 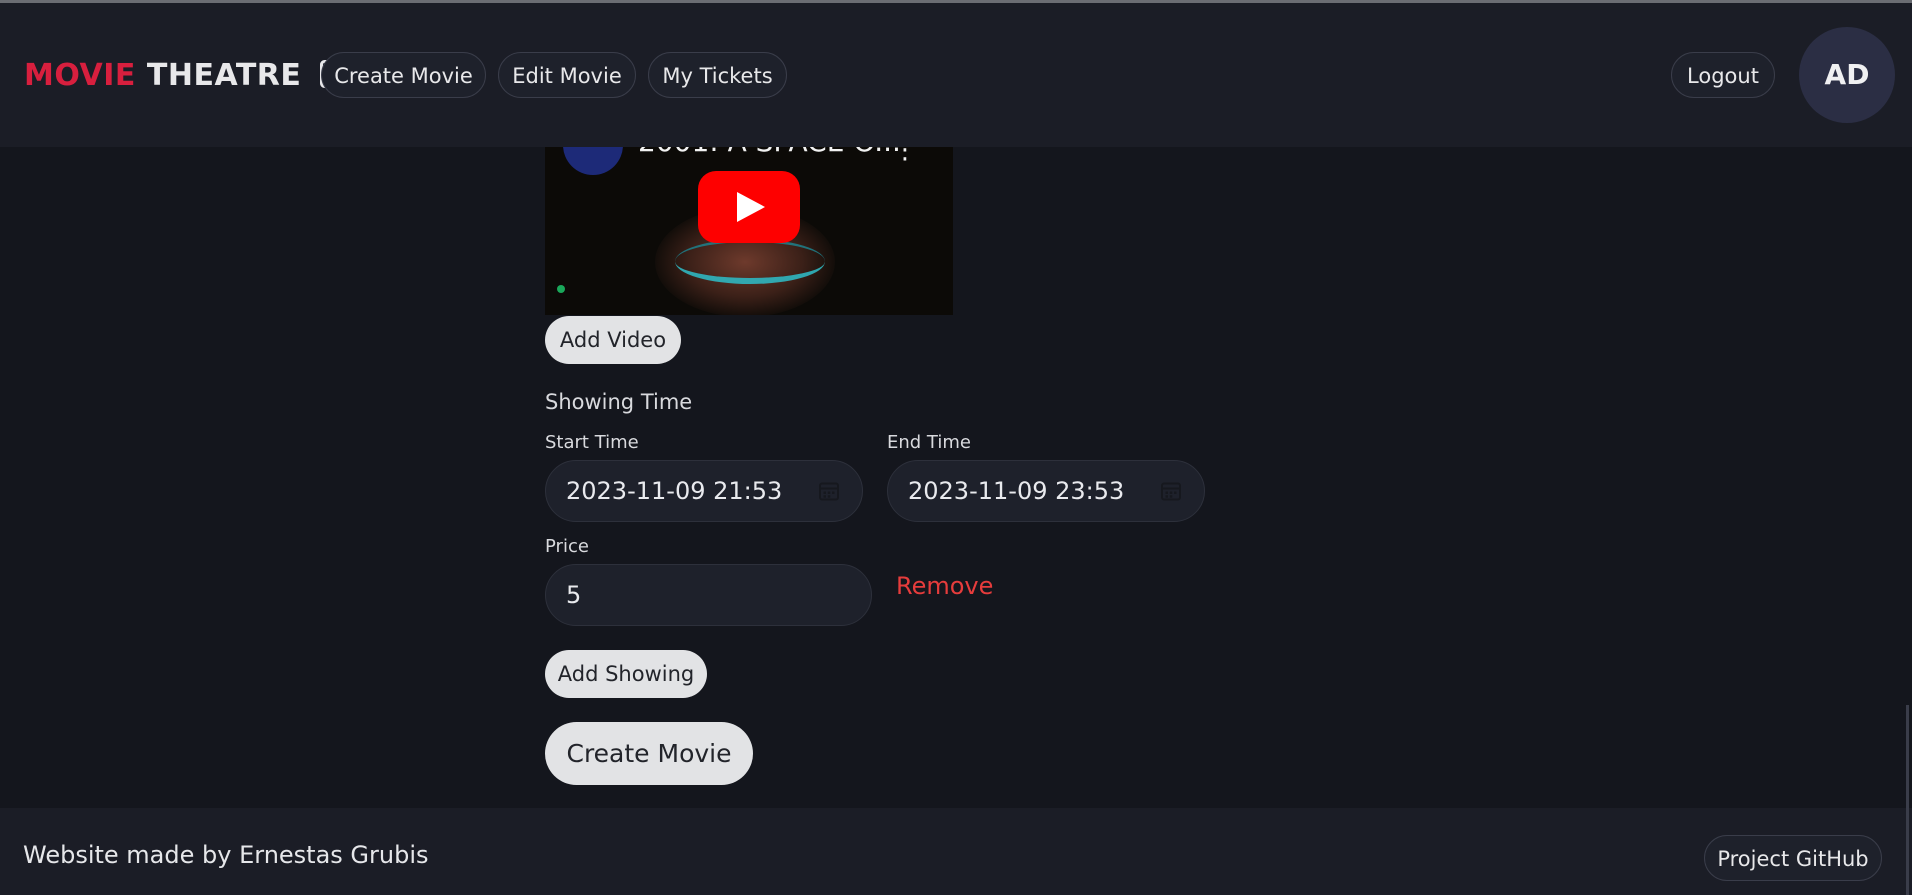 I want to click on add-video-button: Add Video, so click(x=613, y=340).